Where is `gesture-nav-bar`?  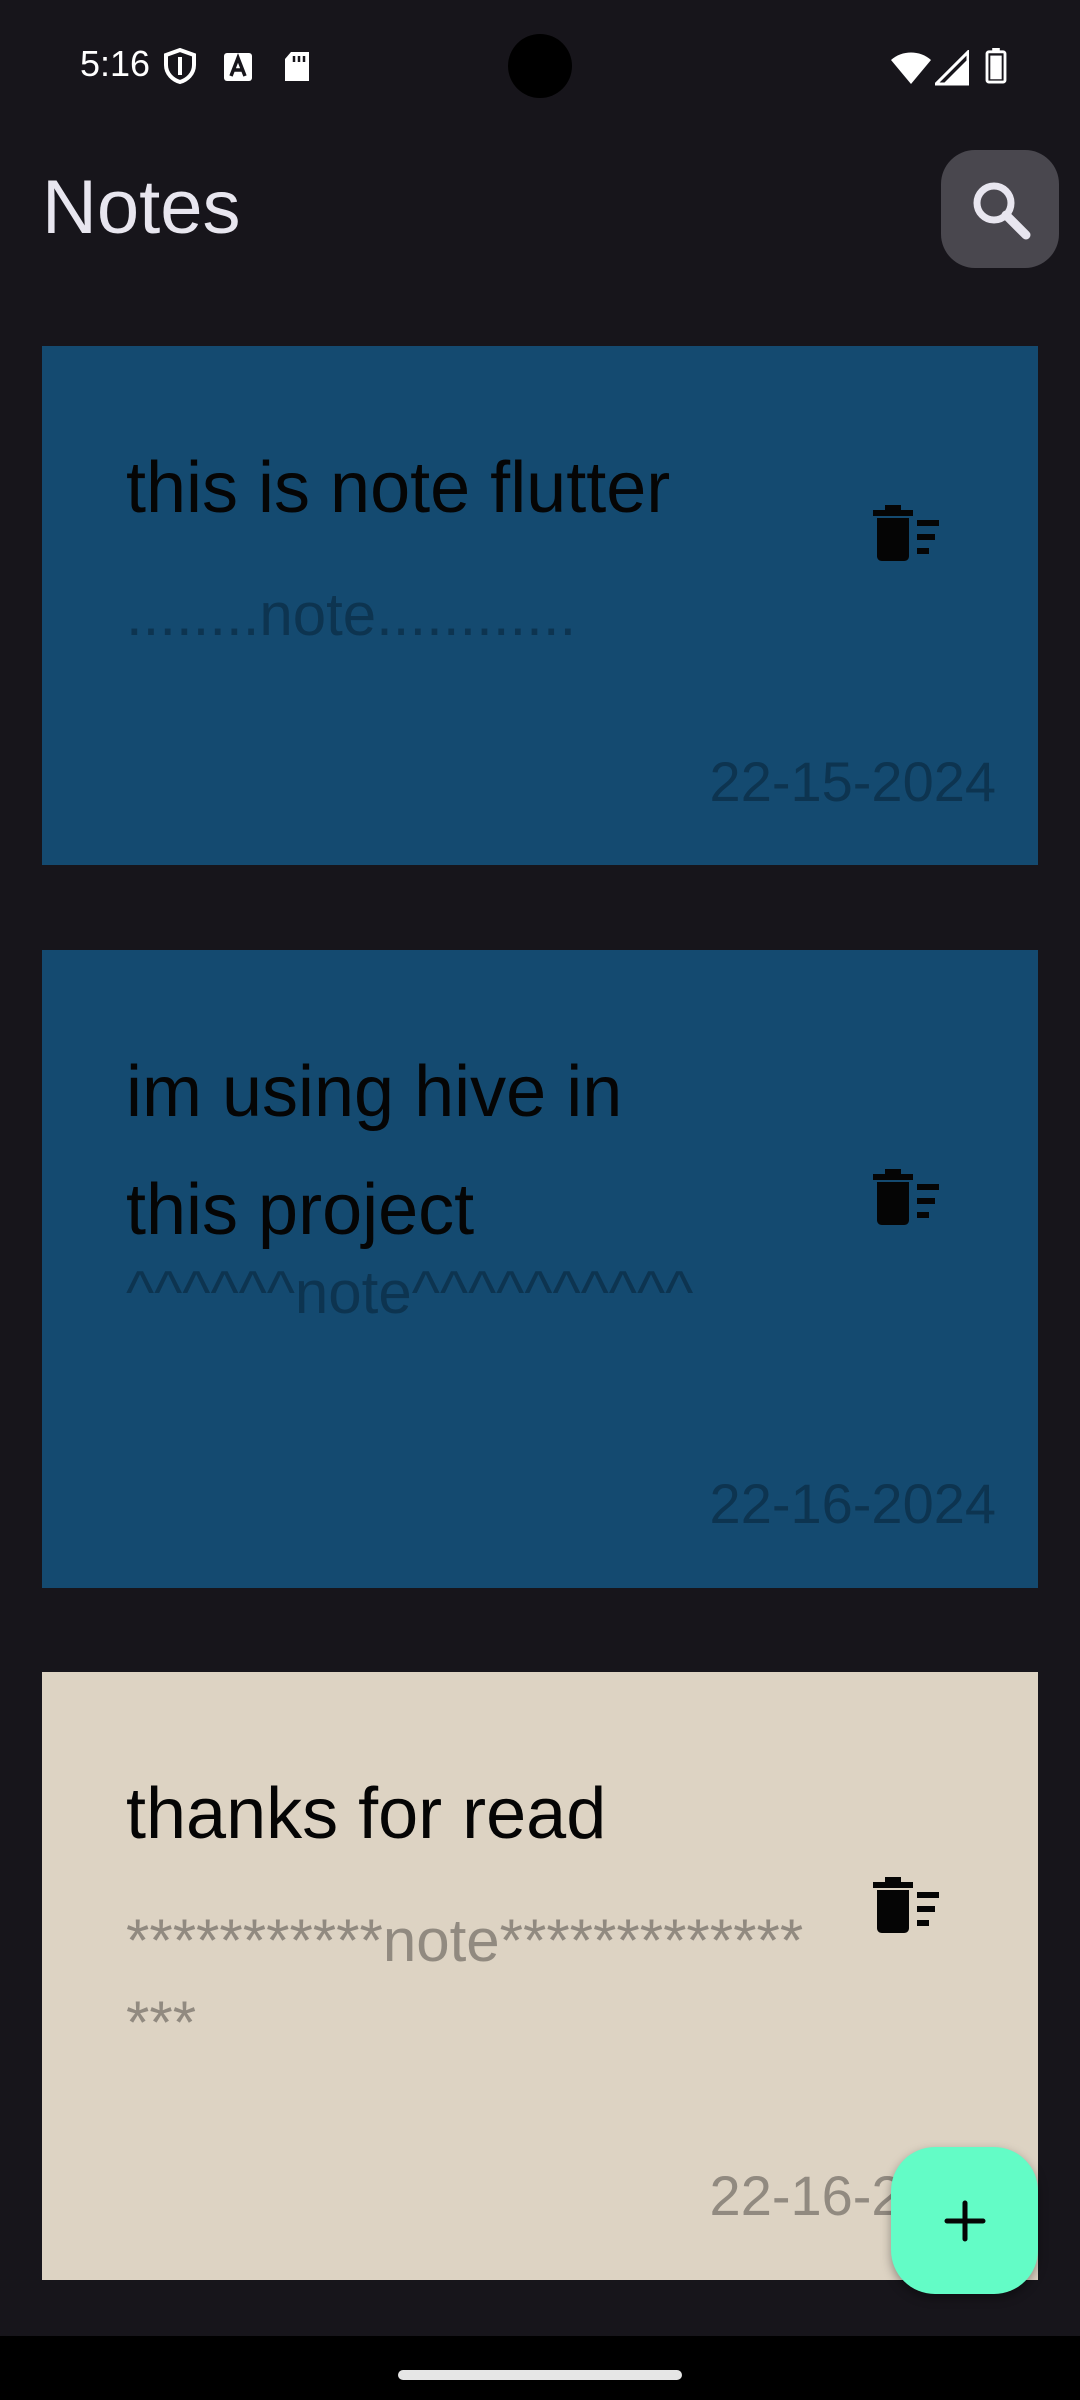 gesture-nav-bar is located at coordinates (540, 2368).